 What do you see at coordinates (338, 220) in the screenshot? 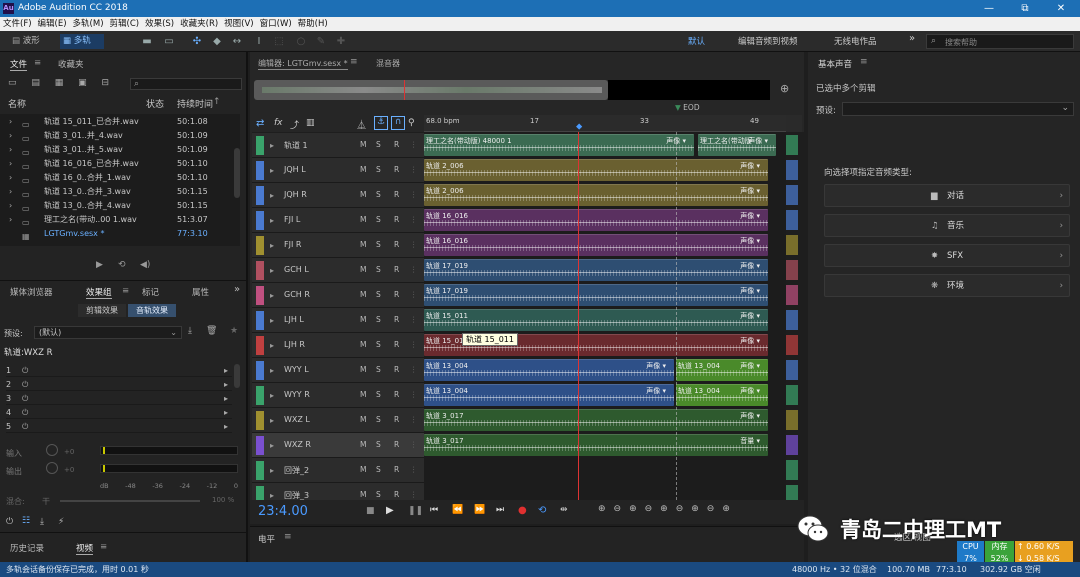
I see `track-header: ▸ FJI L M S R ⋮` at bounding box center [338, 220].